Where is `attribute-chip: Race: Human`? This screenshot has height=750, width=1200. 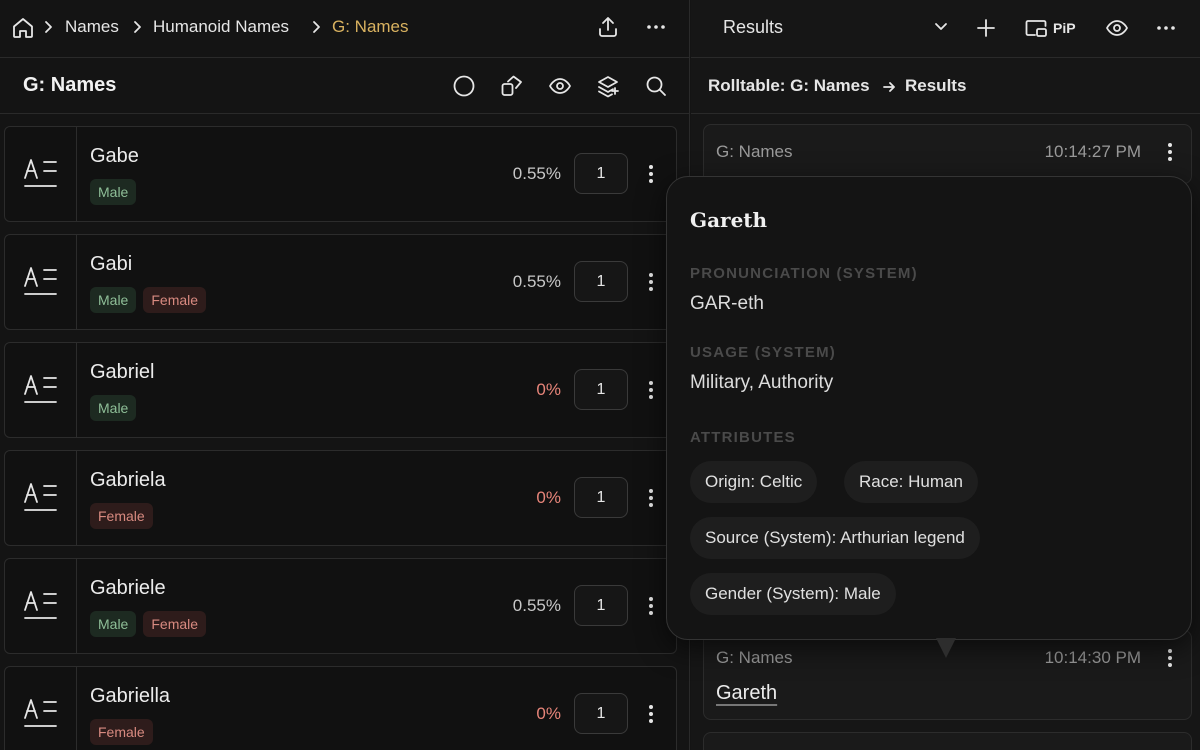
attribute-chip: Race: Human is located at coordinates (911, 482).